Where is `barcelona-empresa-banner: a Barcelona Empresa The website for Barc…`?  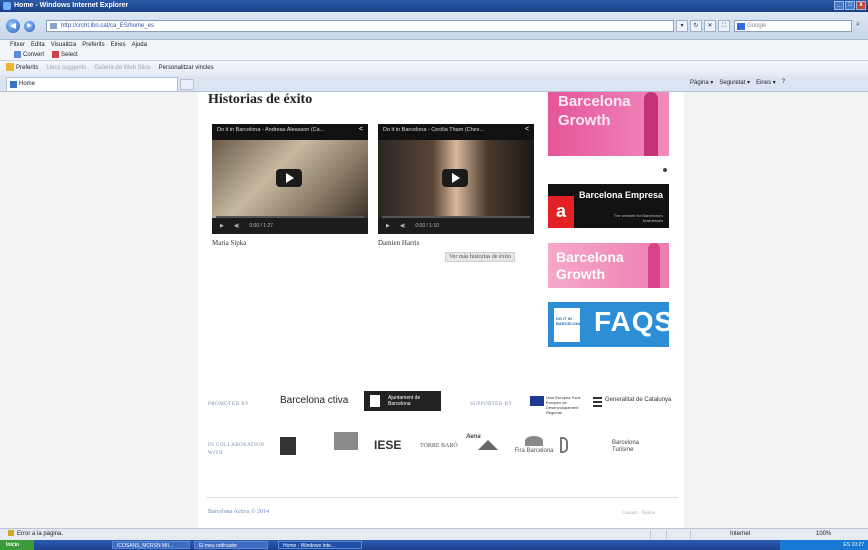 barcelona-empresa-banner: a Barcelona Empresa The website for Barc… is located at coordinates (608, 206).